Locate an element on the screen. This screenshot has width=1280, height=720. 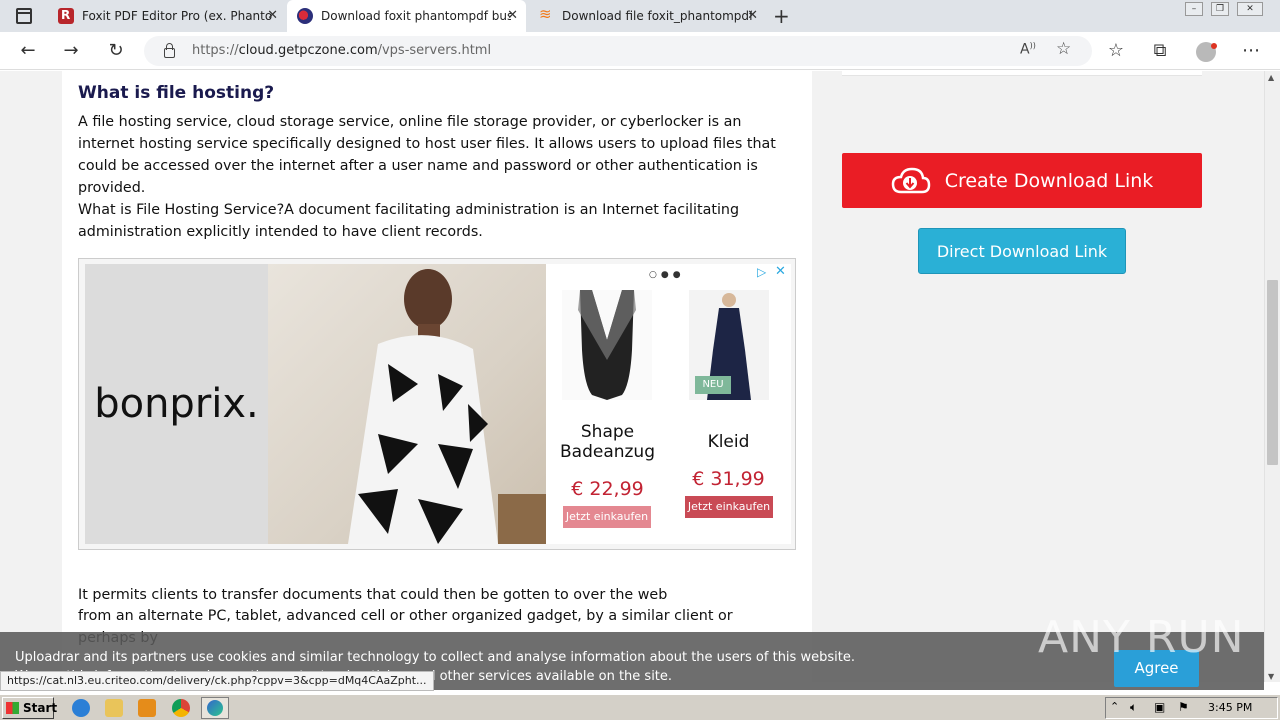
product-price: € 31,99 is located at coordinates (728, 479).